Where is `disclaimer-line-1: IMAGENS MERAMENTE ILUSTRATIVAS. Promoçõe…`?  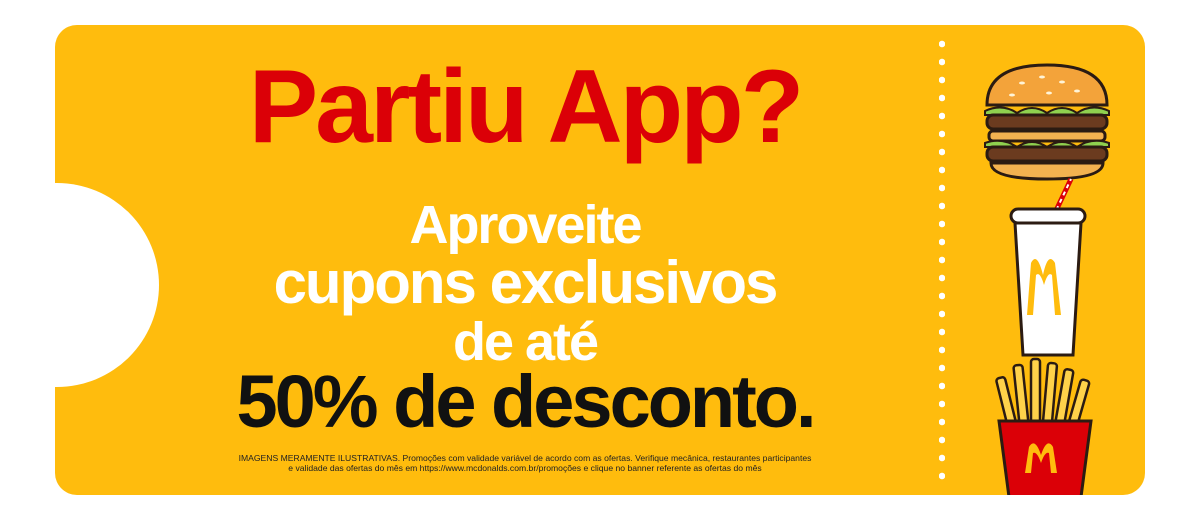
disclaimer-line-1: IMAGENS MERAMENTE ILUSTRATIVAS. Promoçõe… is located at coordinates (525, 458).